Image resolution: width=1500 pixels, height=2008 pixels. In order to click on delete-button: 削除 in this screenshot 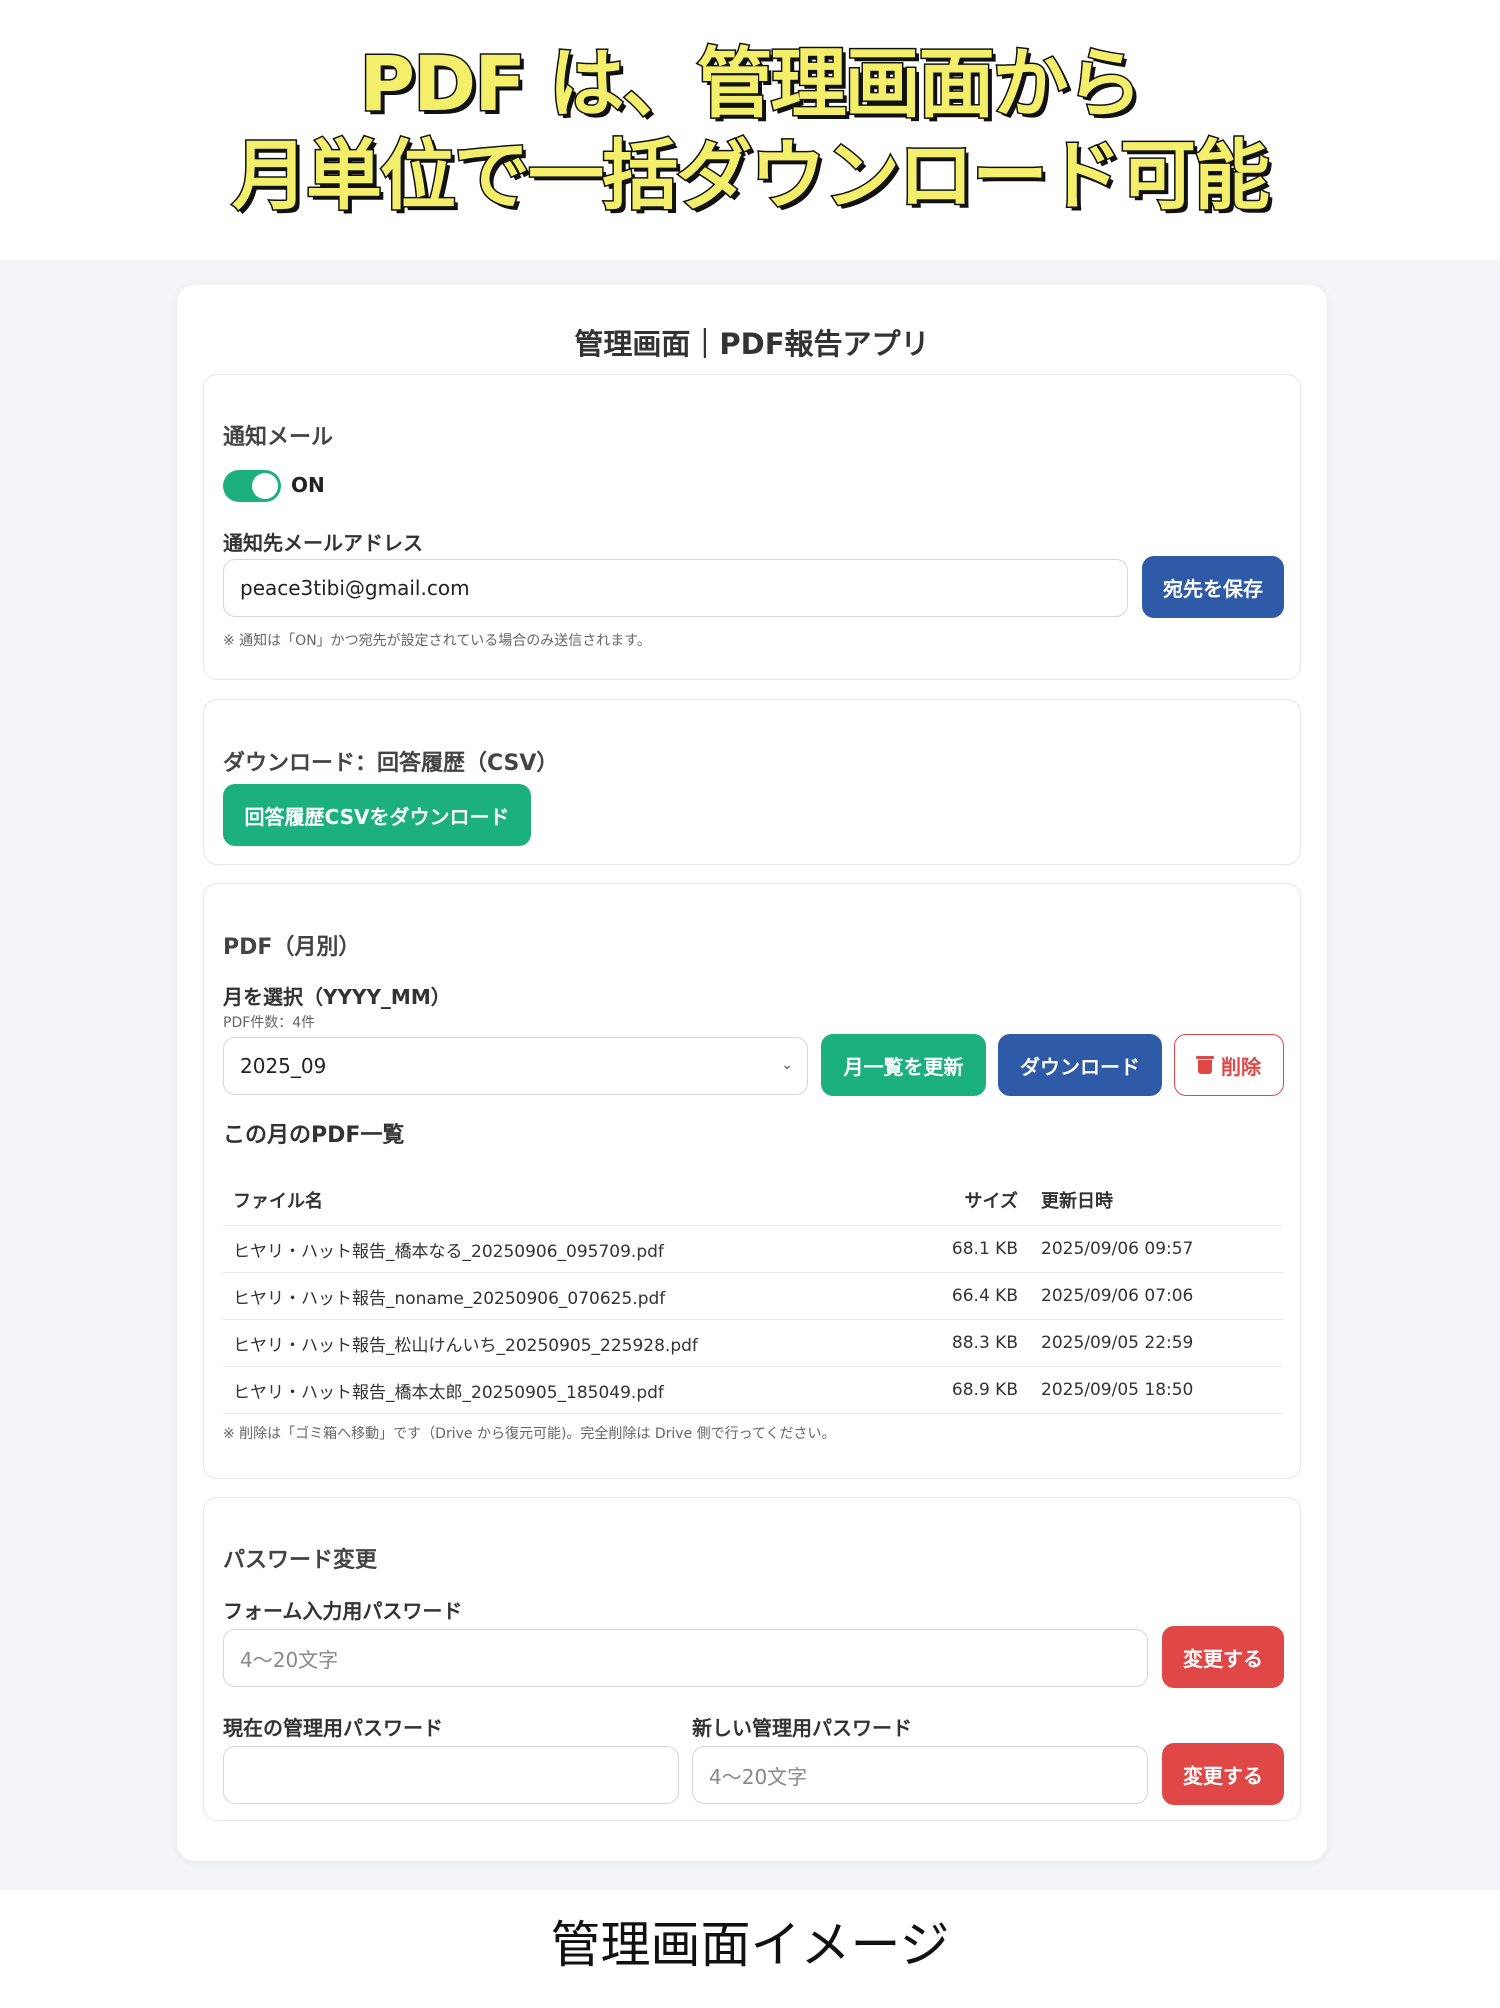, I will do `click(1229, 1065)`.